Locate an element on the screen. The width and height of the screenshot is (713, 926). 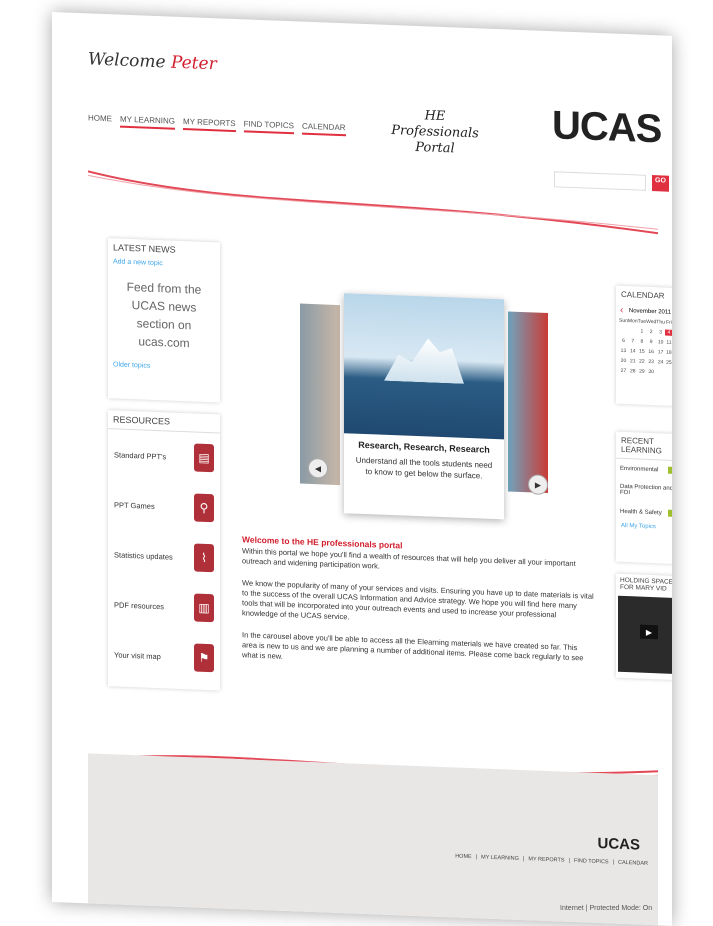
calendar-day: 21 is located at coordinates (633, 361).